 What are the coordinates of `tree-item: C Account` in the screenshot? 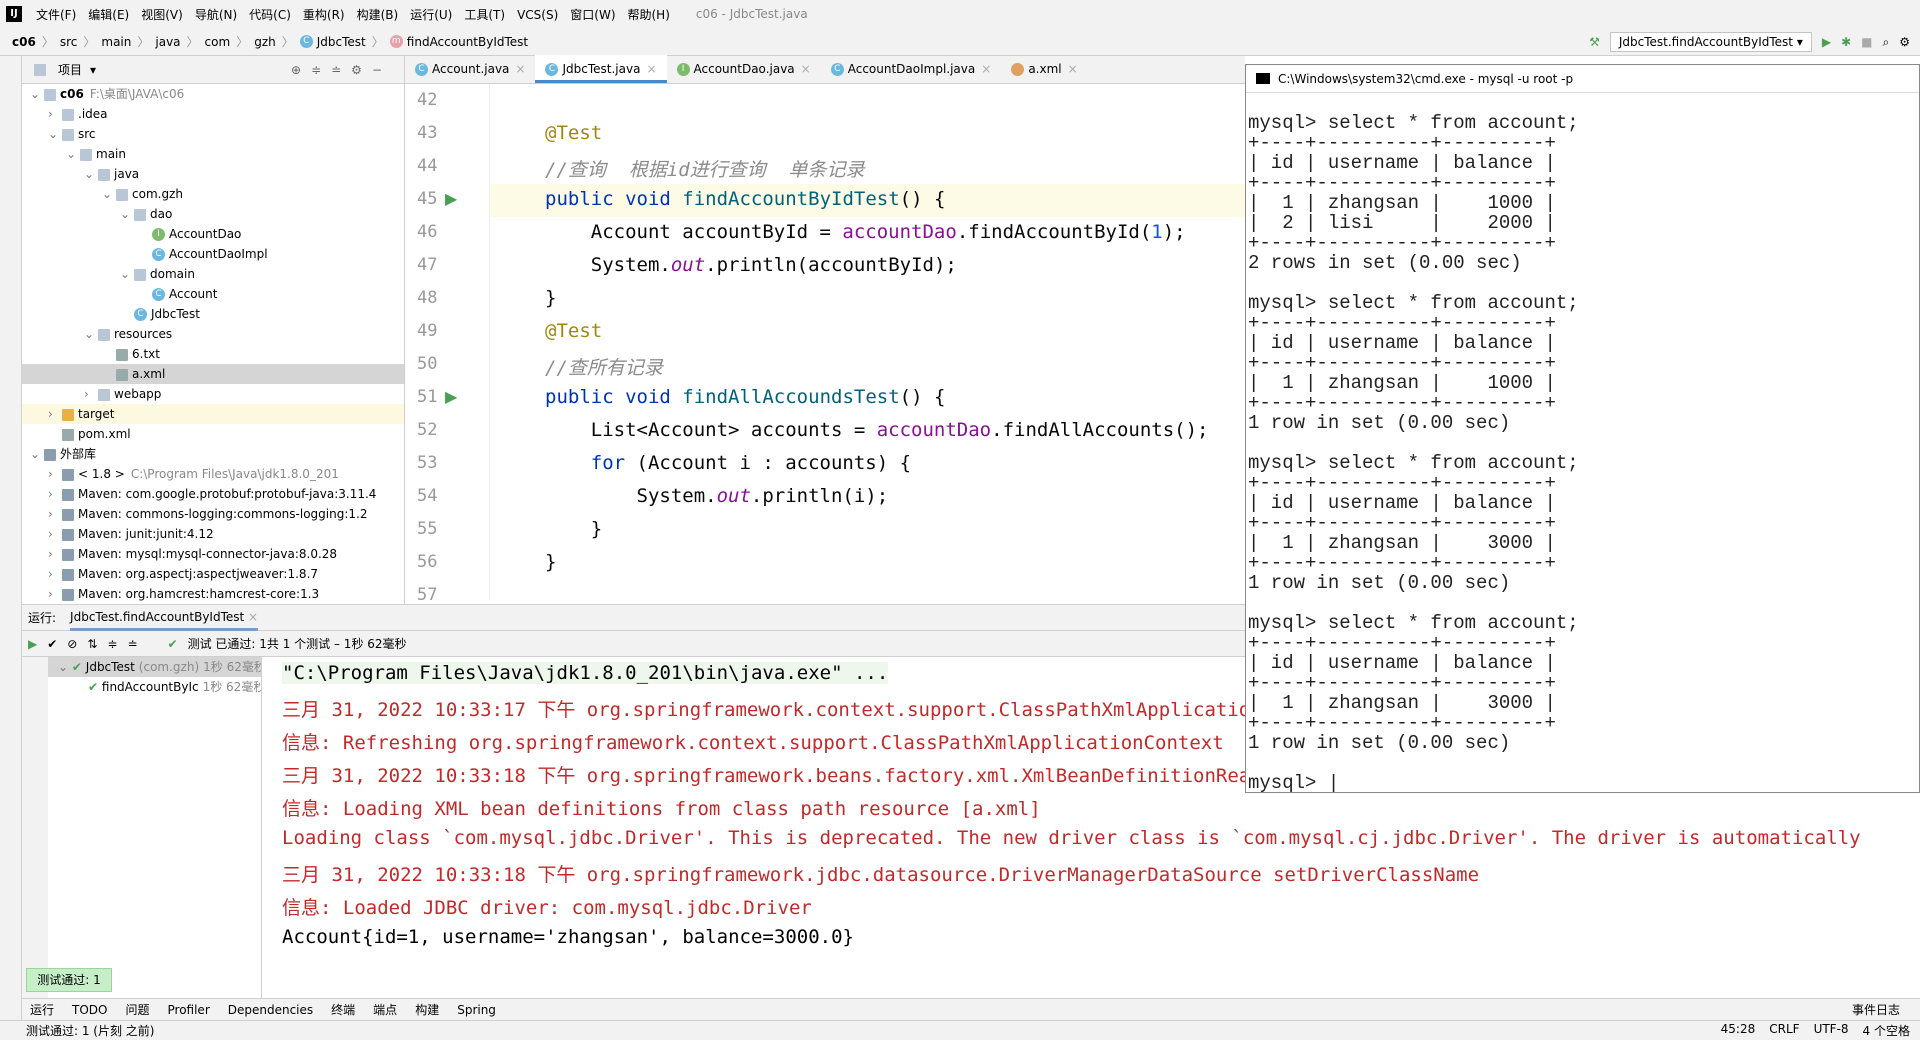 It's located at (213, 294).